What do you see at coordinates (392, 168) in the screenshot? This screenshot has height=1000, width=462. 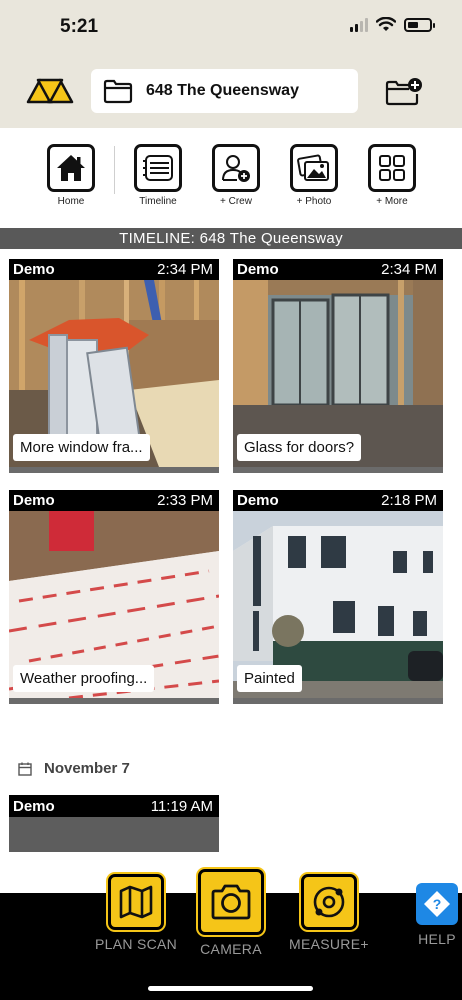 I see `grid-icon` at bounding box center [392, 168].